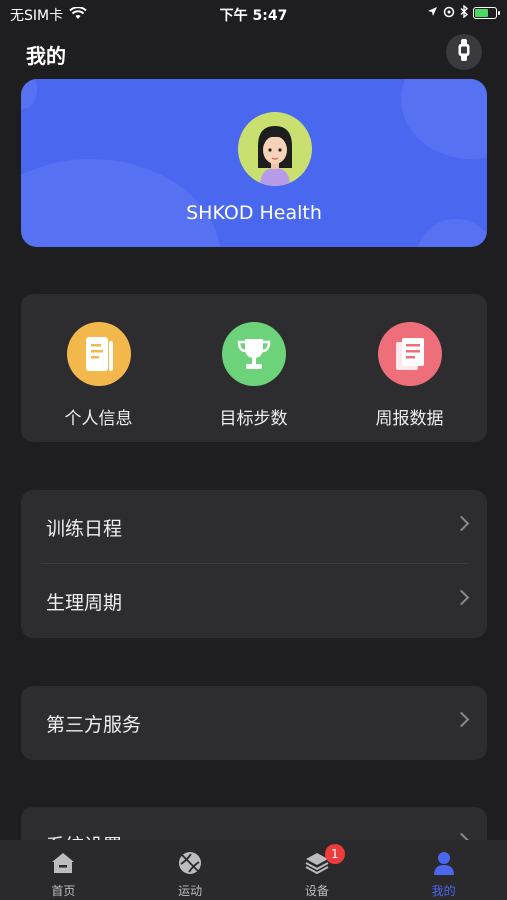 The width and height of the screenshot is (507, 900). I want to click on alarm-icon, so click(449, 13).